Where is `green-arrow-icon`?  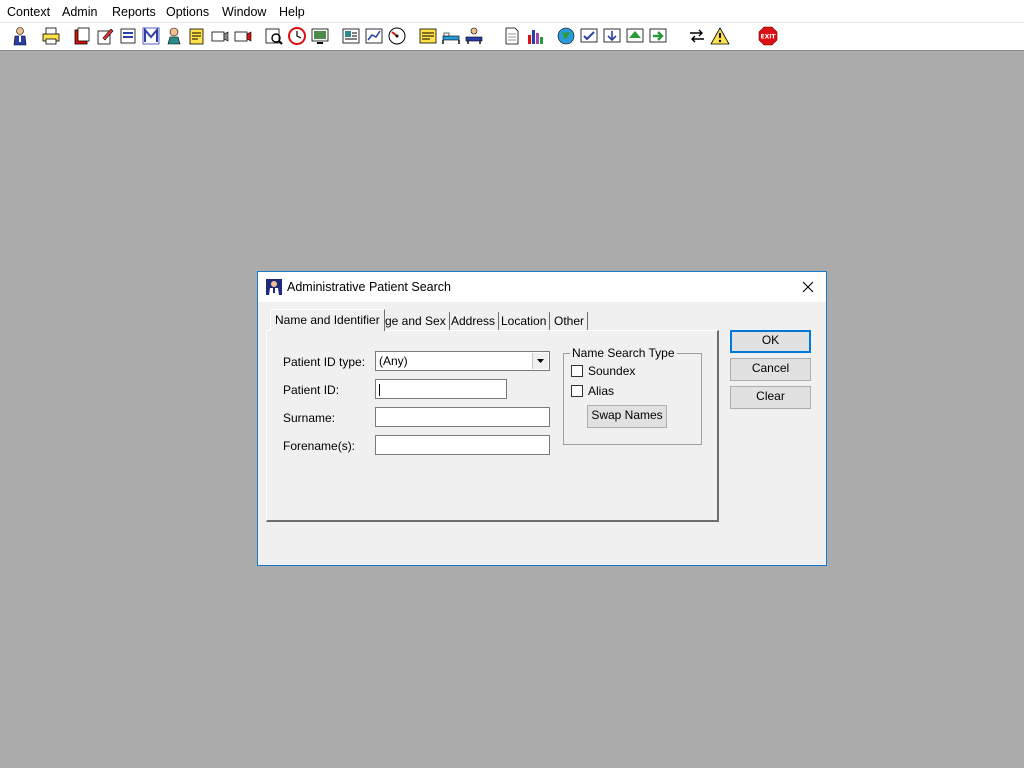
green-arrow-icon is located at coordinates (635, 36).